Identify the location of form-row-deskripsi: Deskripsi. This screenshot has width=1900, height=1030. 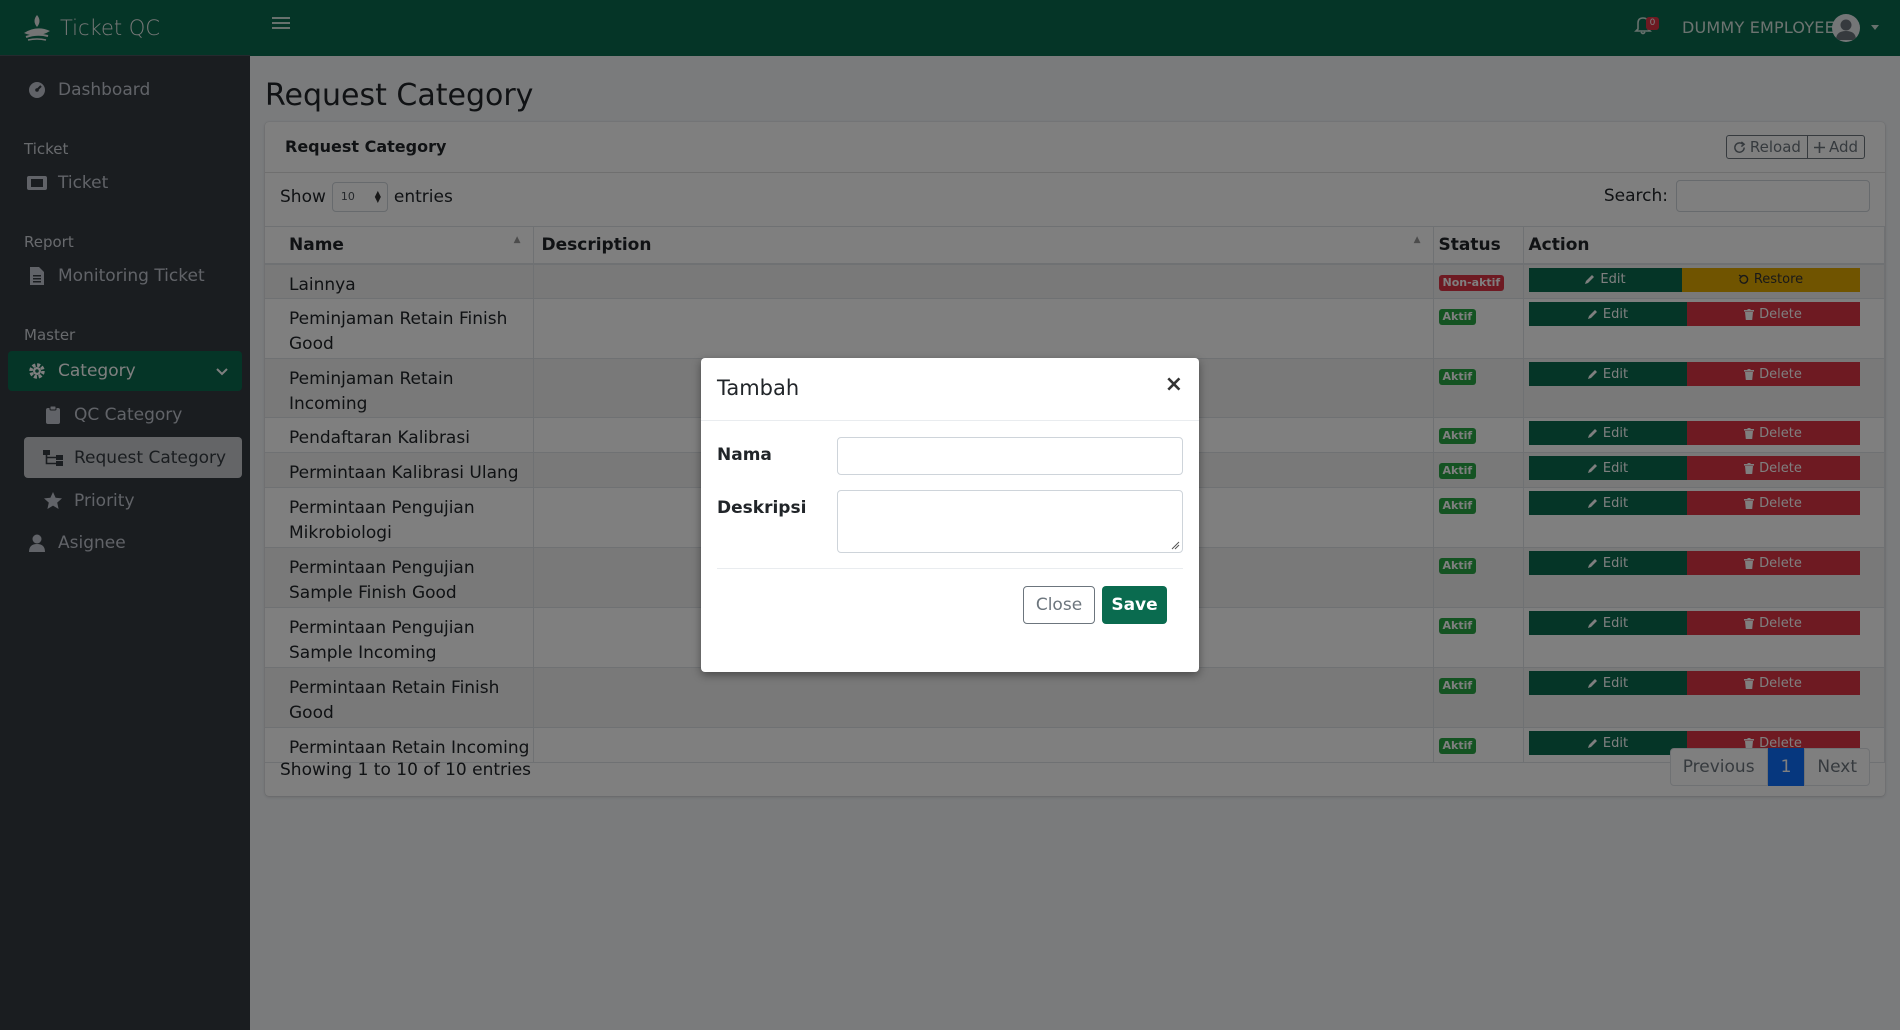
(950, 521).